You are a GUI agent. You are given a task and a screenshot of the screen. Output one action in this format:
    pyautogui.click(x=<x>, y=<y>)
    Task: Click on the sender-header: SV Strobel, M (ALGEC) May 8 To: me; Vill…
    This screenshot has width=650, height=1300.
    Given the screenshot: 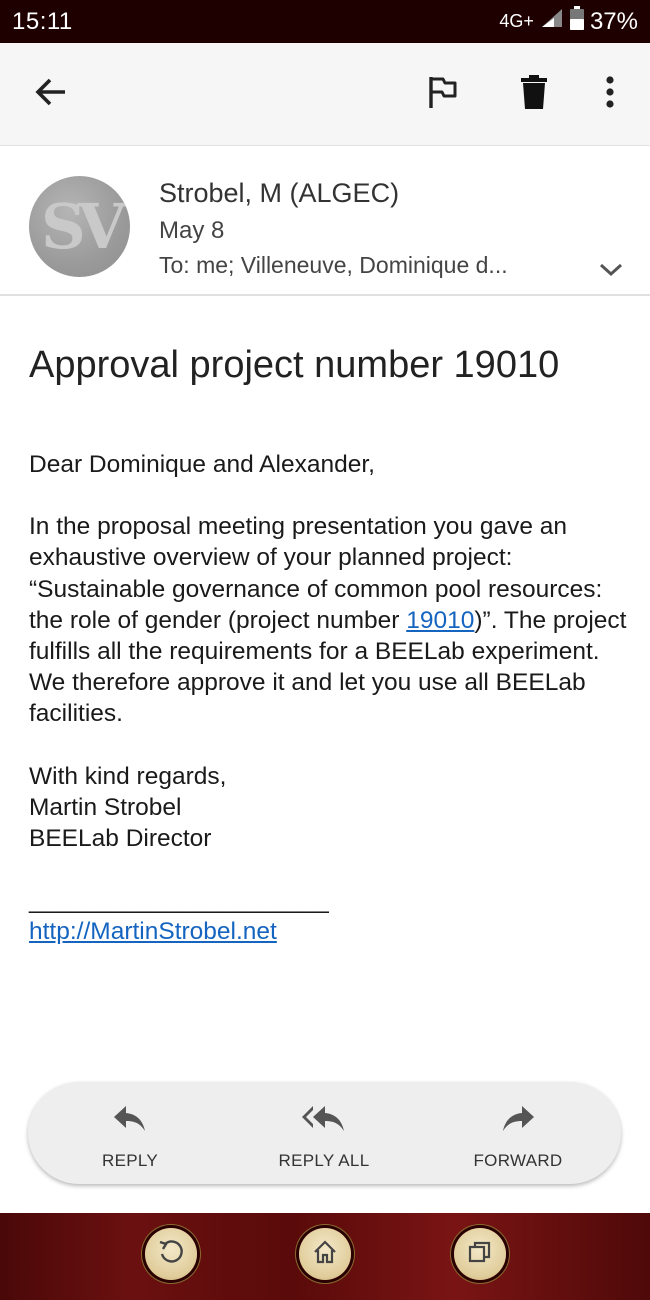 What is the action you would take?
    pyautogui.click(x=325, y=221)
    